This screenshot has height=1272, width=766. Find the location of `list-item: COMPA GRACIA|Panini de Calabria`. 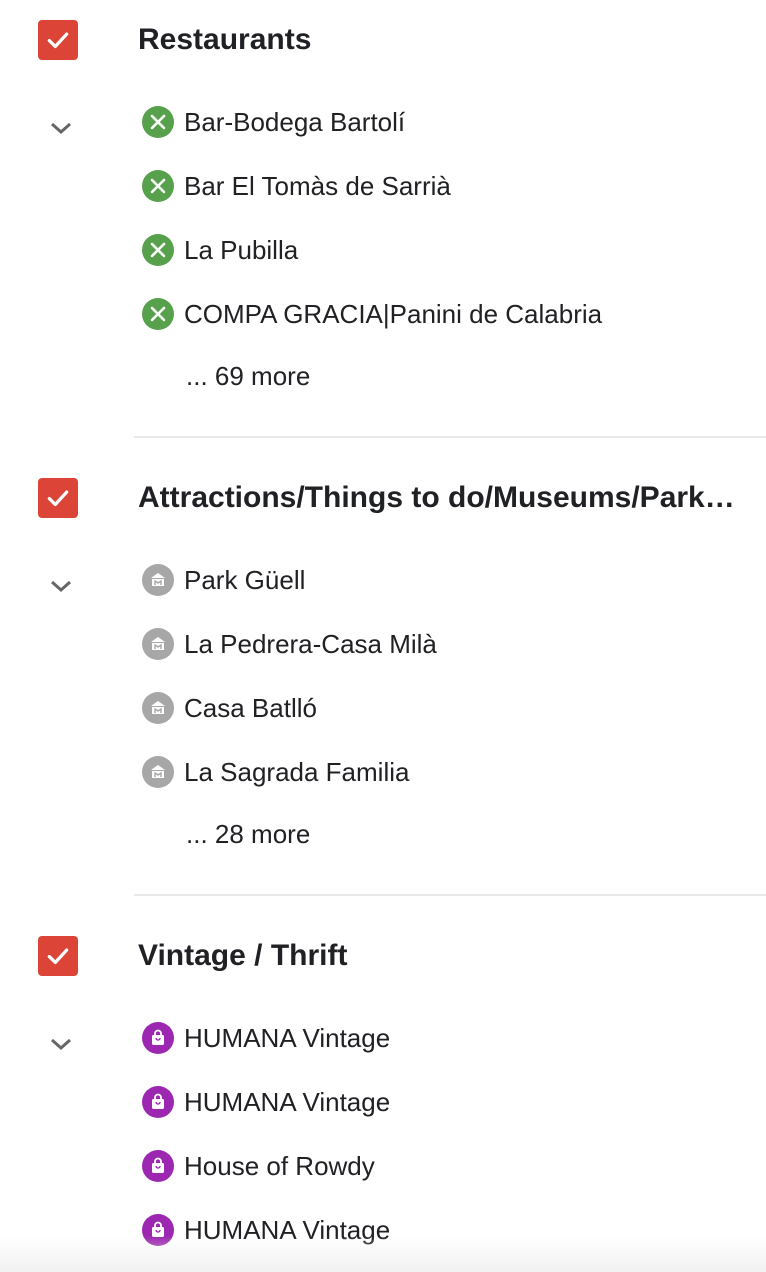

list-item: COMPA GRACIA|Panini de Calabria is located at coordinates (452, 314).